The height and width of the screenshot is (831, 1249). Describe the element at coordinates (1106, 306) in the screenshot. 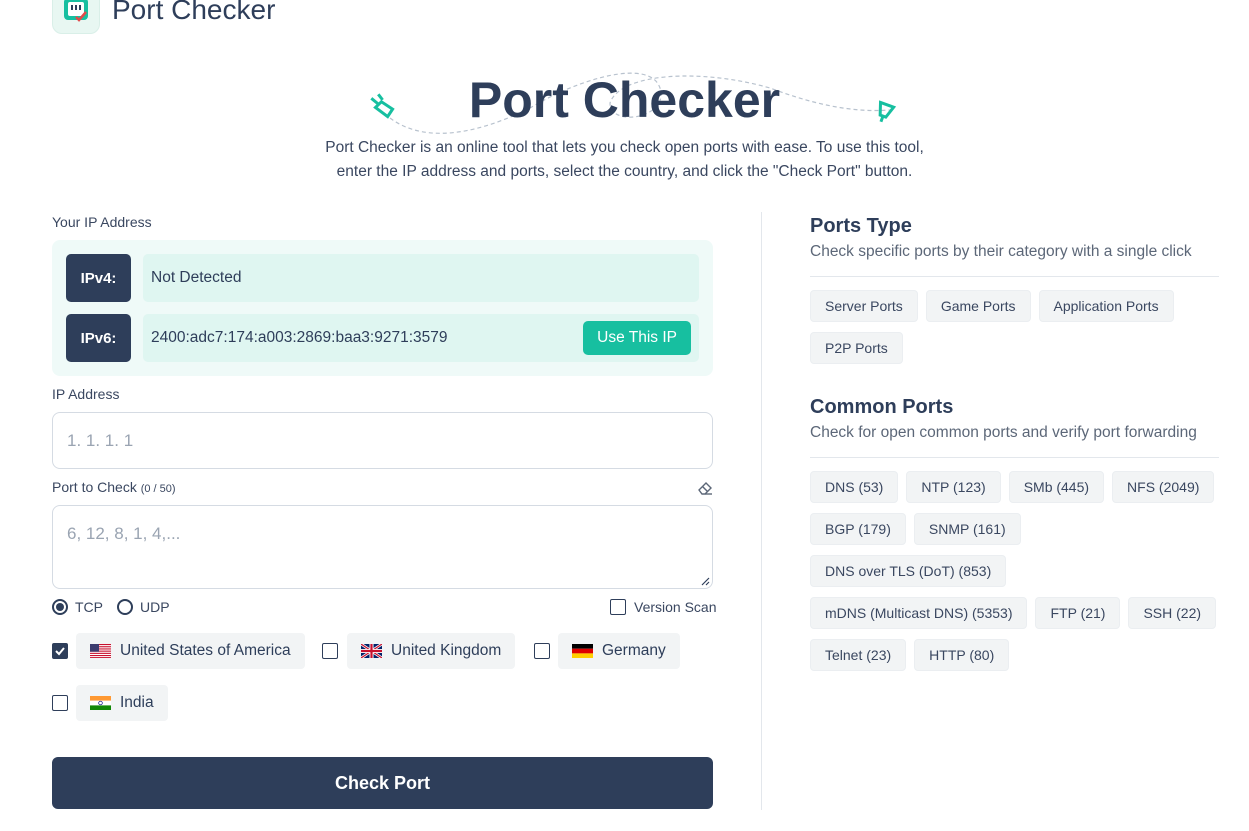

I see `port-chip: Application Ports` at that location.